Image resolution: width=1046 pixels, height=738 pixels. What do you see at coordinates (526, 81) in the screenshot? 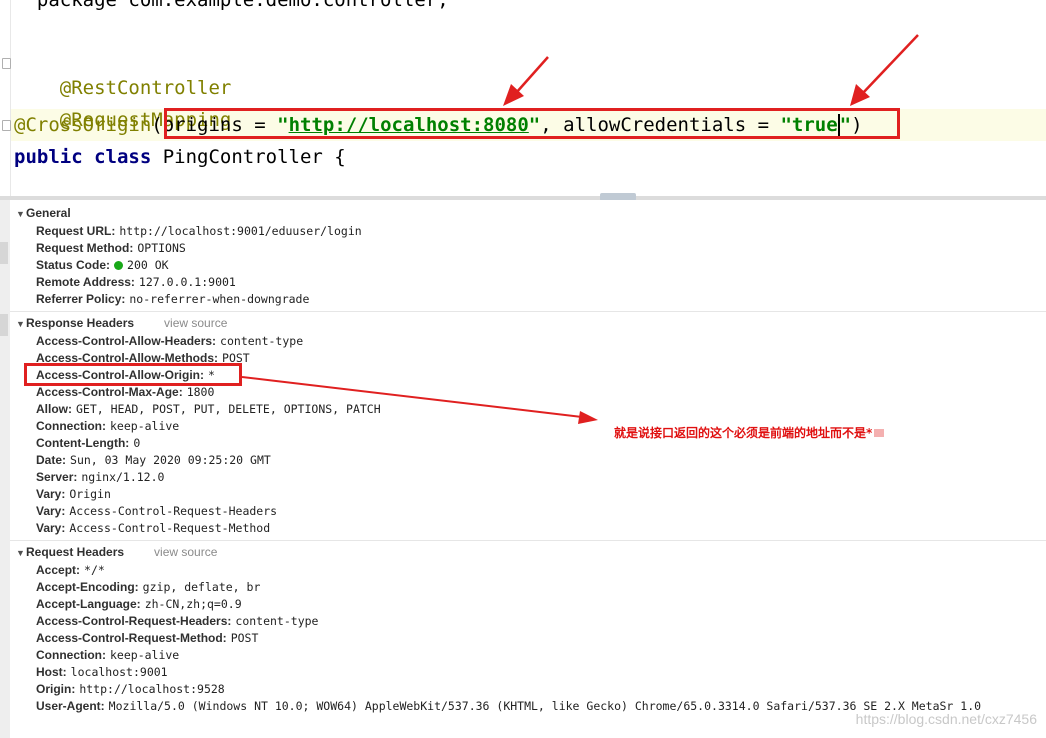
I see `arrow-to-origins-icon` at bounding box center [526, 81].